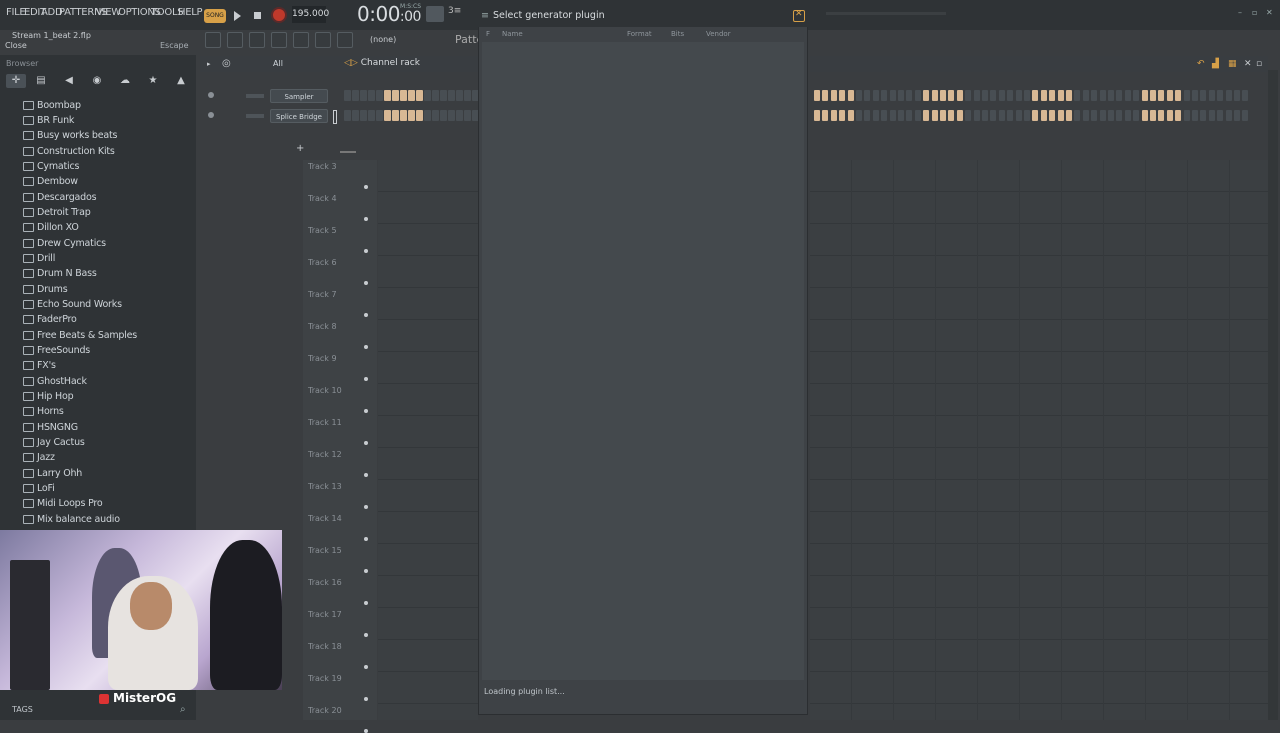 Image resolution: width=1280 pixels, height=733 pixels. What do you see at coordinates (41, 81) in the screenshot?
I see `browser-files-icon: ▤` at bounding box center [41, 81].